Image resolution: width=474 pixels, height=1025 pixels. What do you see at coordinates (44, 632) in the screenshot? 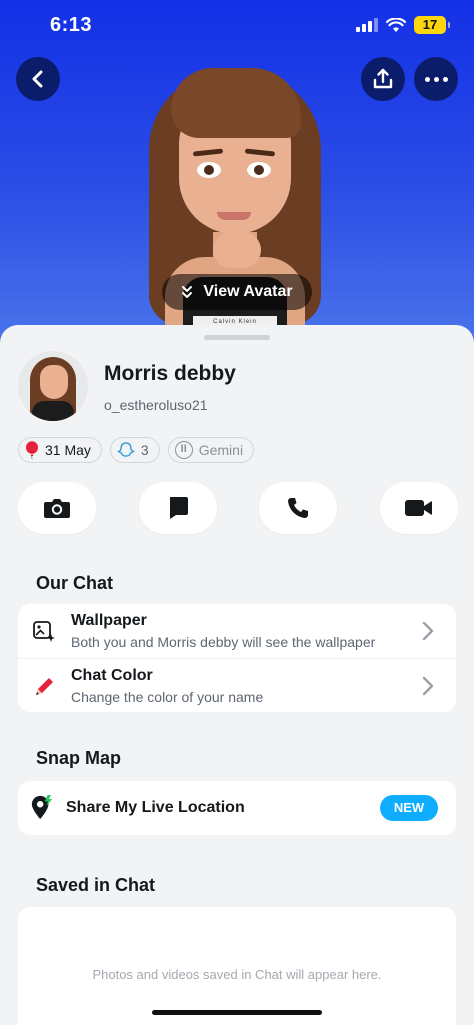
I see `wallpaper-icon` at bounding box center [44, 632].